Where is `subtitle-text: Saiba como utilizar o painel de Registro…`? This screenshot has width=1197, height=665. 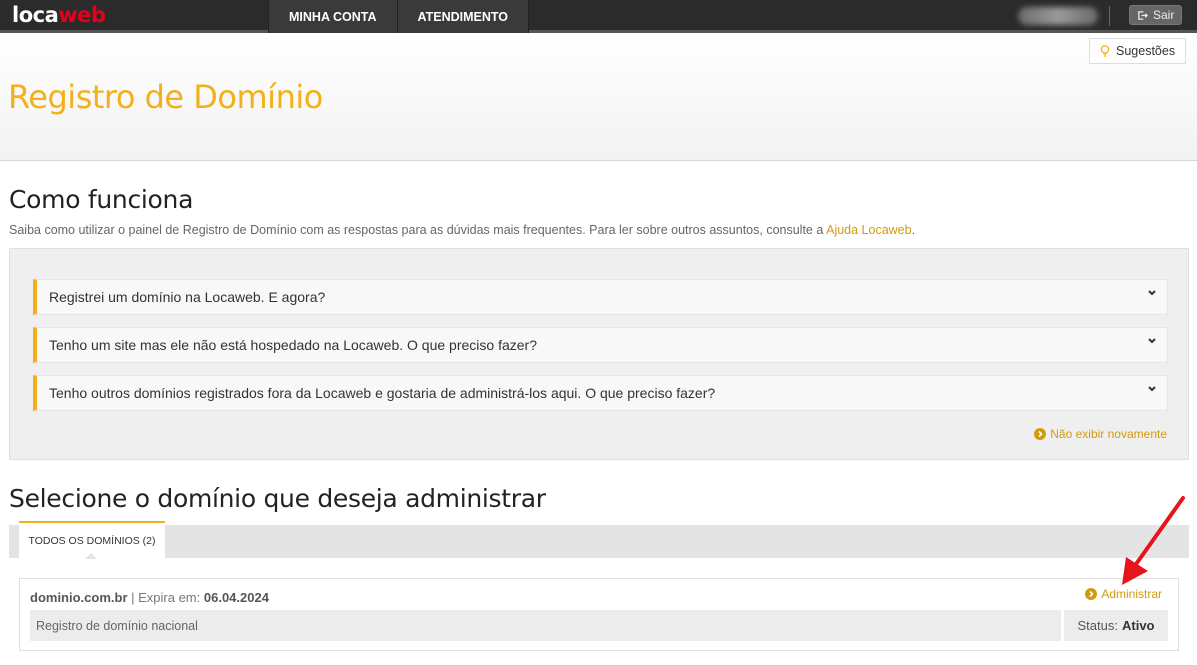
subtitle-text: Saiba como utilizar o painel de Registro… is located at coordinates (418, 230).